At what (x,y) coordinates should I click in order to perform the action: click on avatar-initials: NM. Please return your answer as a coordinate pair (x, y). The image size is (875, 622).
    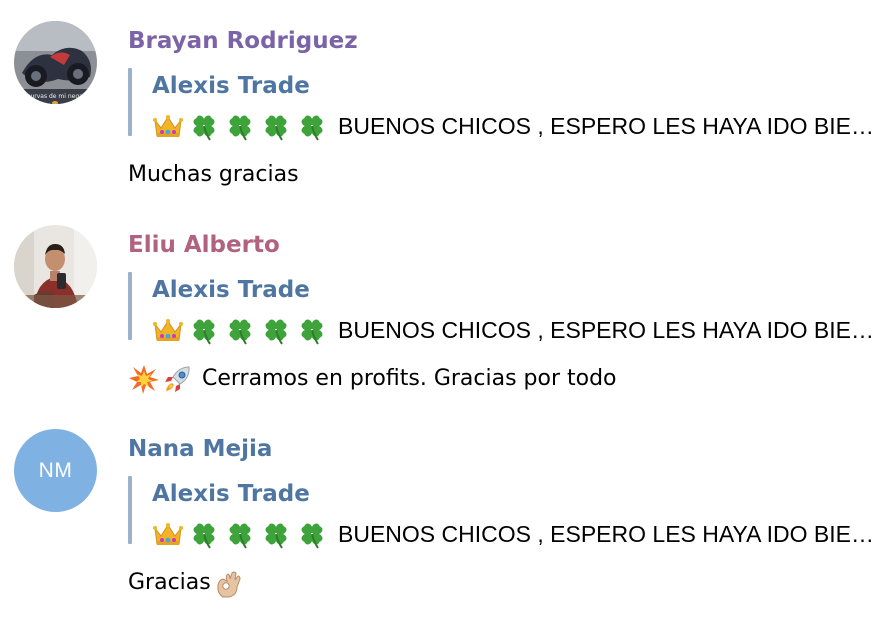
    Looking at the image, I should click on (55, 470).